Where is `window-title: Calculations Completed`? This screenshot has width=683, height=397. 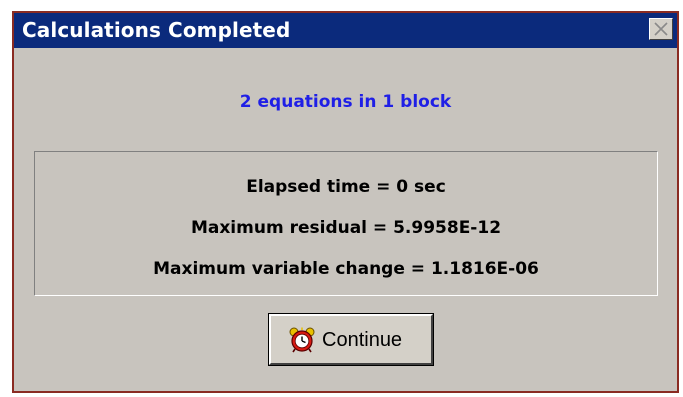
window-title: Calculations Completed is located at coordinates (156, 30).